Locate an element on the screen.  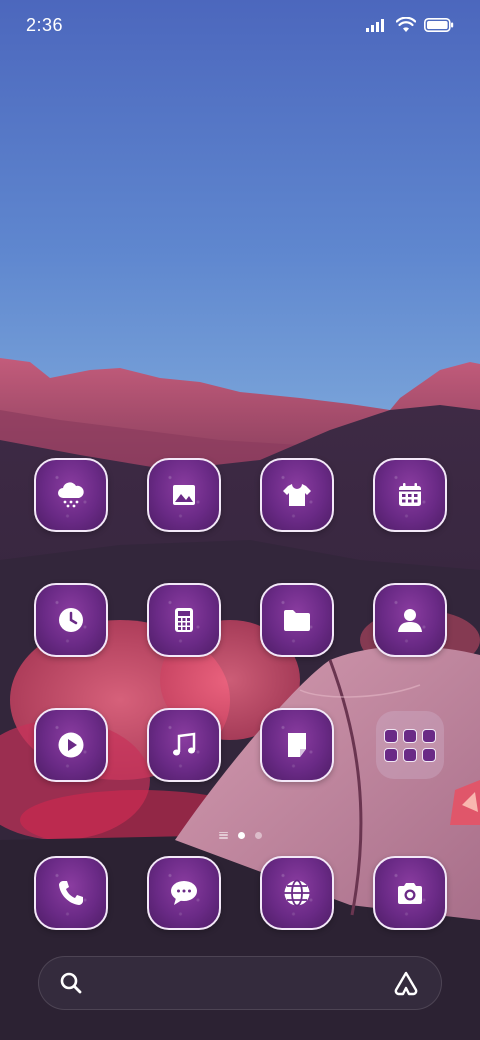
messages-app is located at coordinates (184, 893).